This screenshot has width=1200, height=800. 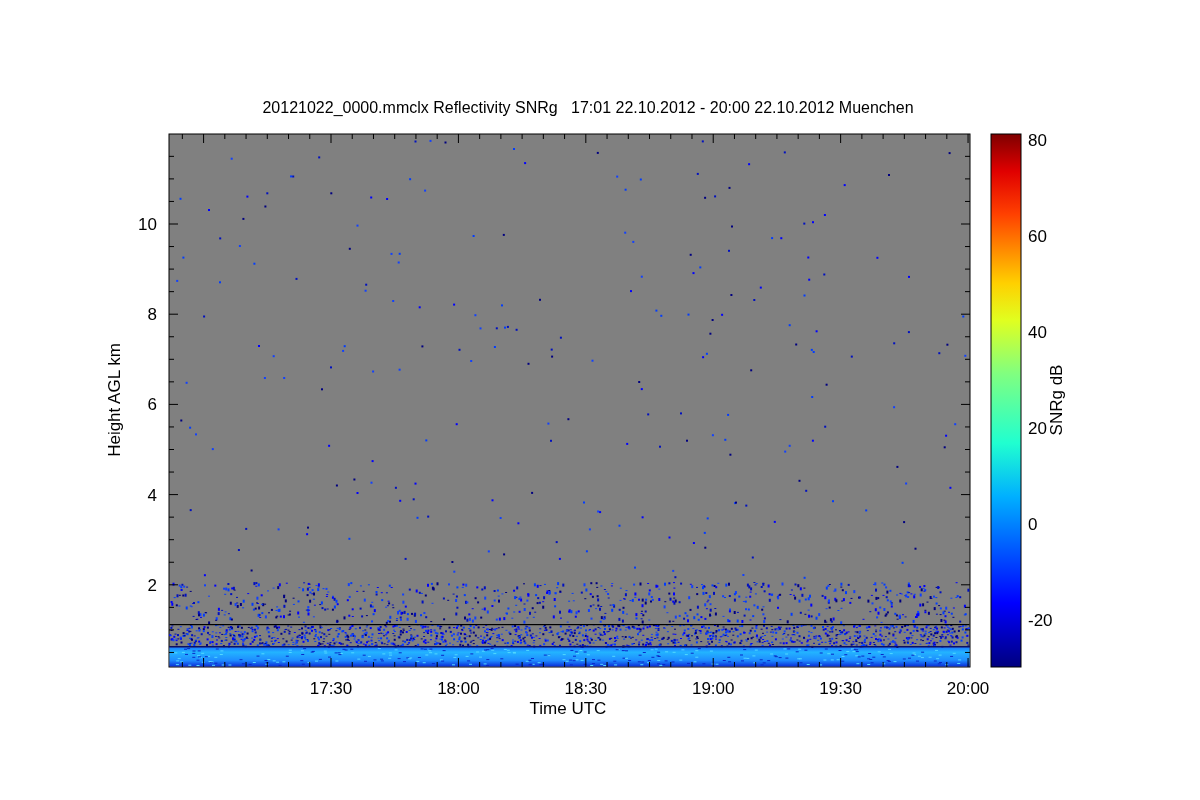 I want to click on x-tick-label: 19:30, so click(x=840, y=688).